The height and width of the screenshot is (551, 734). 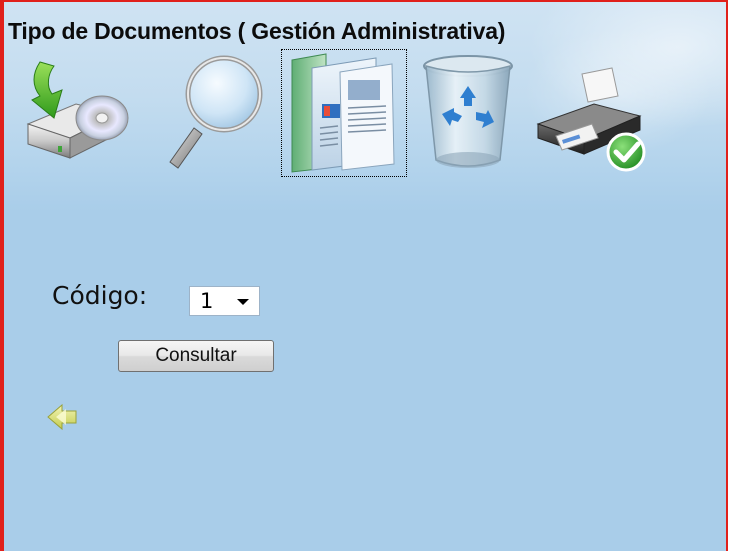 I want to click on codigo-label: Código:, so click(x=100, y=295).